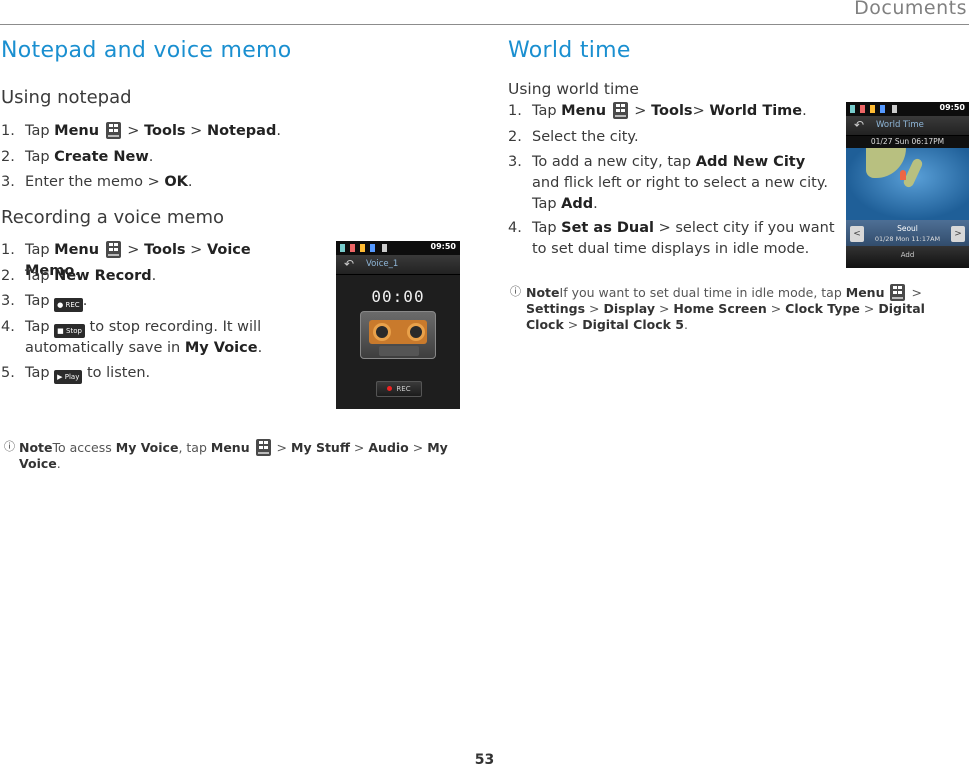 This screenshot has width=969, height=767. I want to click on voice-memo-screenshot: 09:50 ↶ Voice_1 00:00 REC, so click(398, 325).